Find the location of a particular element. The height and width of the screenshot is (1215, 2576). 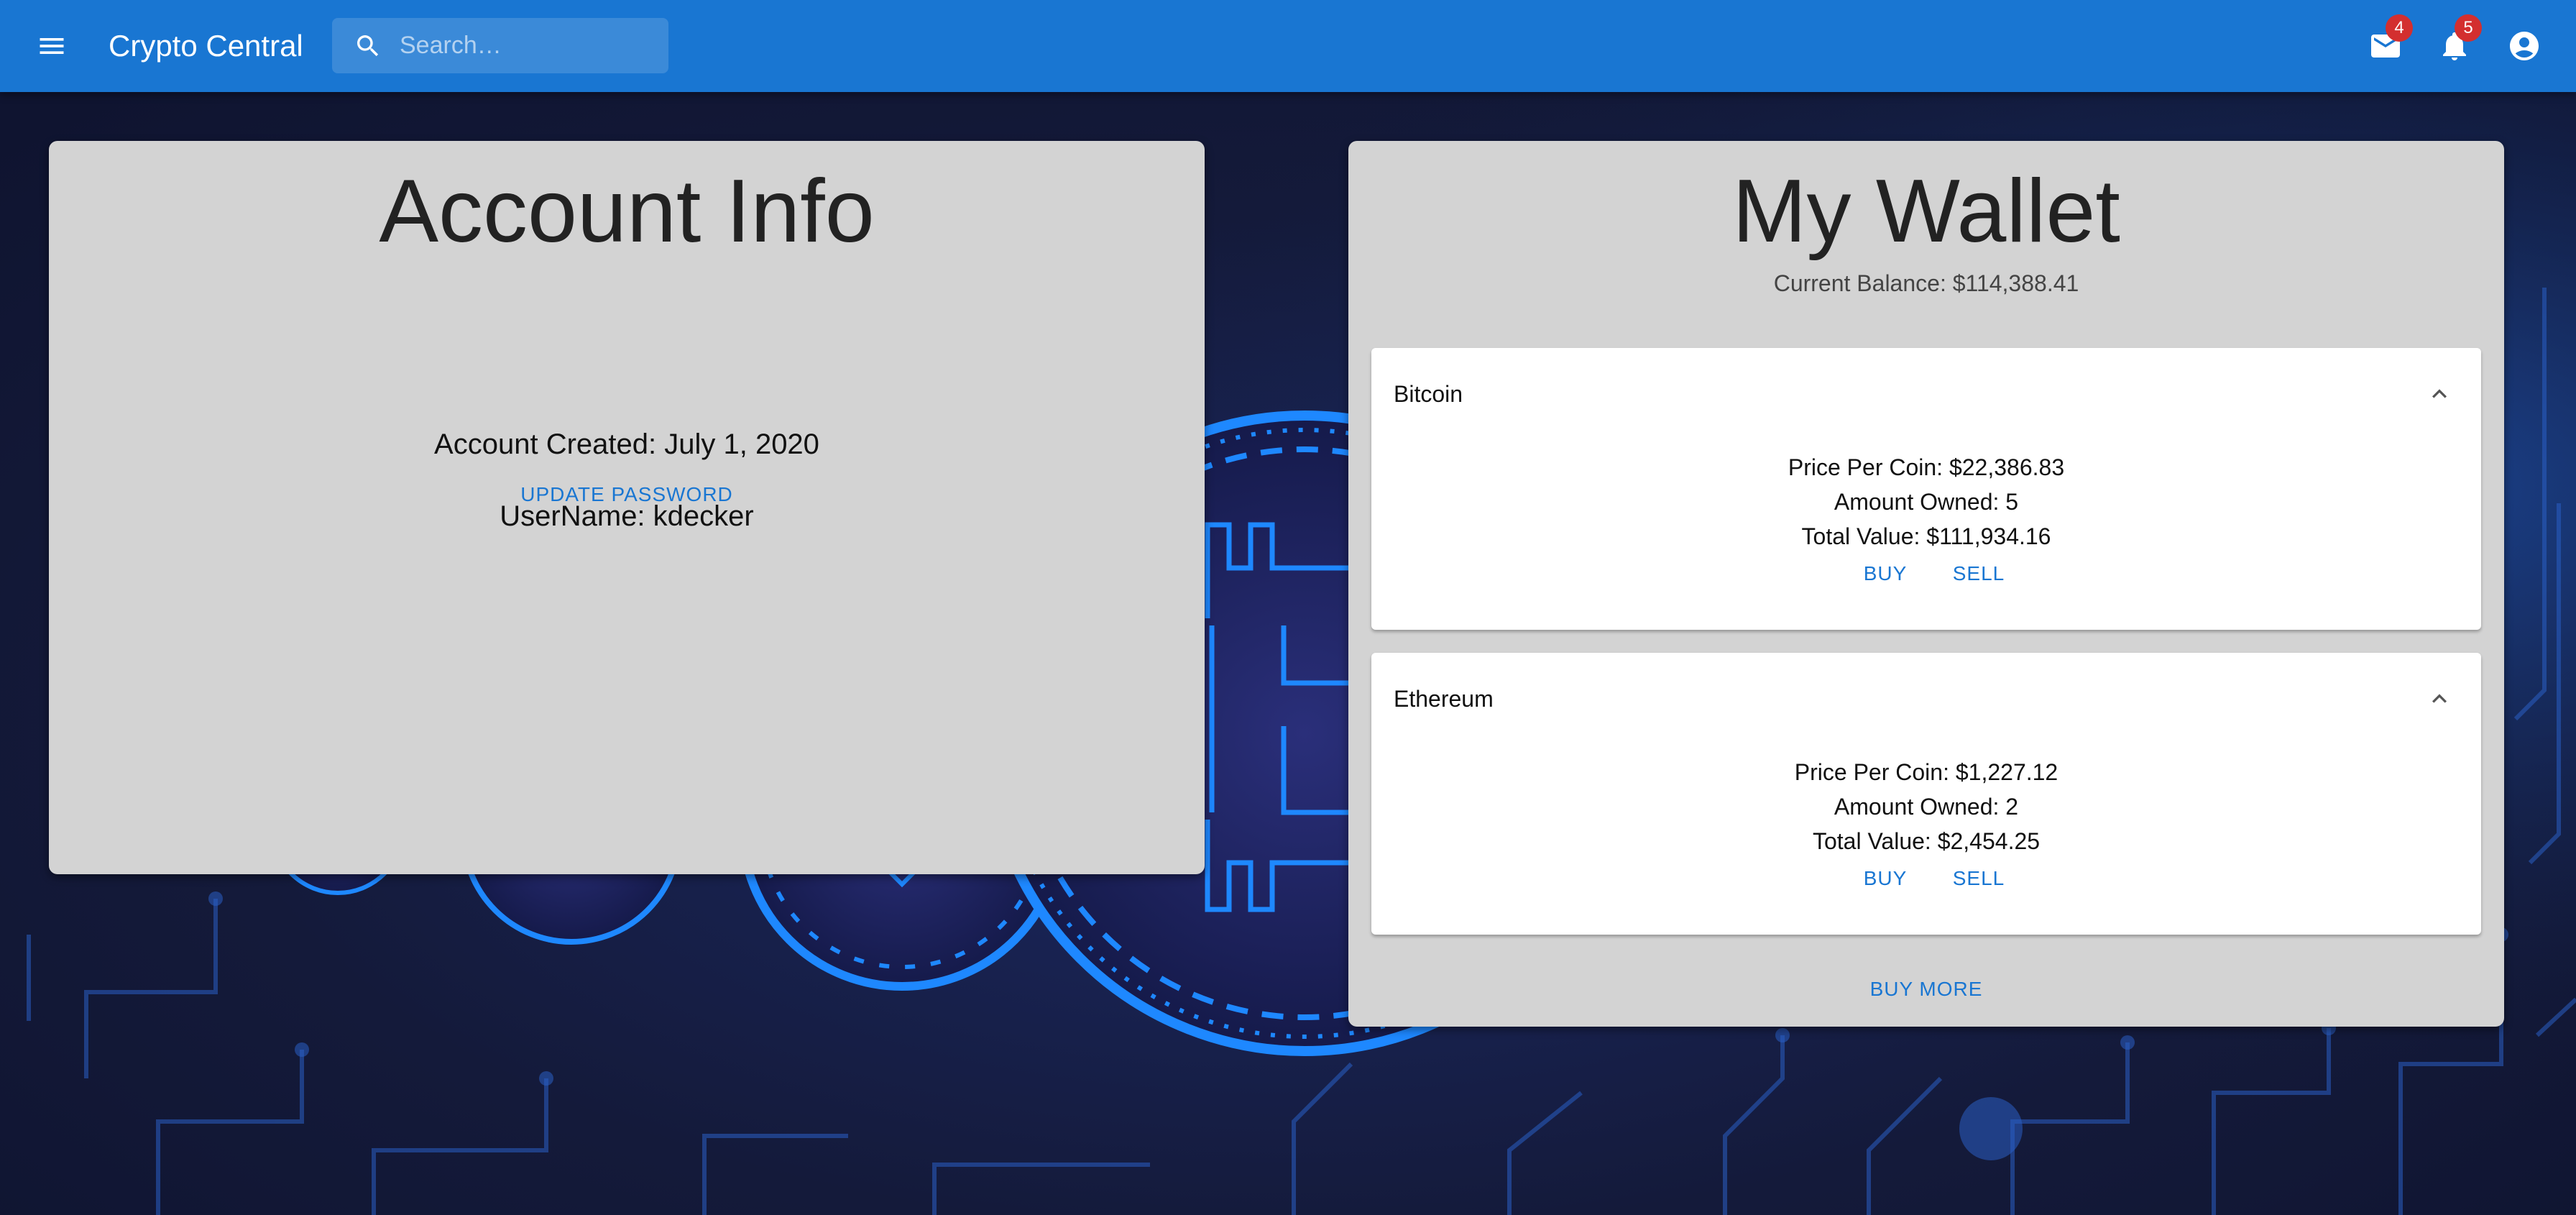

menu-icon is located at coordinates (52, 46).